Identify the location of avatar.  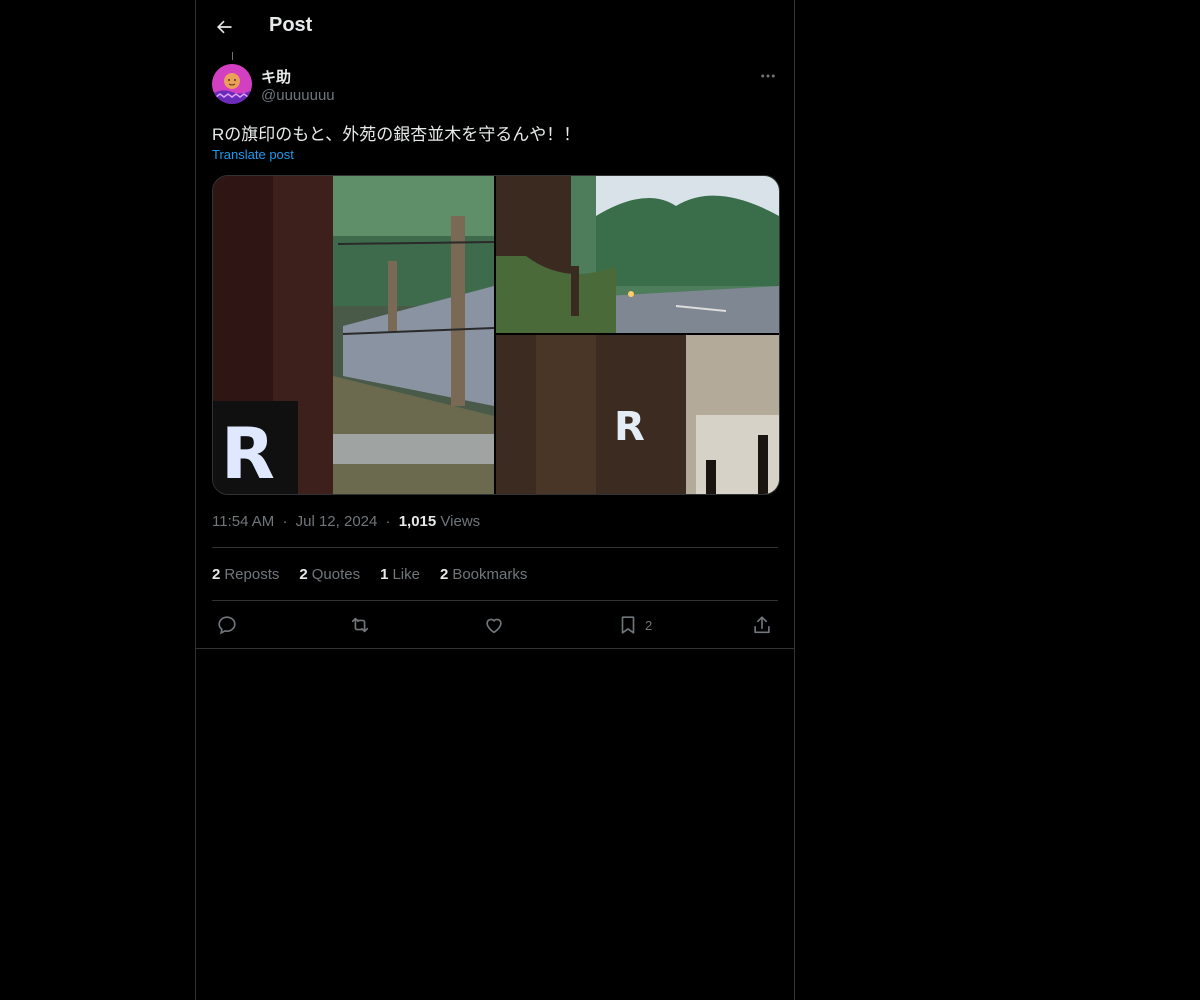
(232, 84).